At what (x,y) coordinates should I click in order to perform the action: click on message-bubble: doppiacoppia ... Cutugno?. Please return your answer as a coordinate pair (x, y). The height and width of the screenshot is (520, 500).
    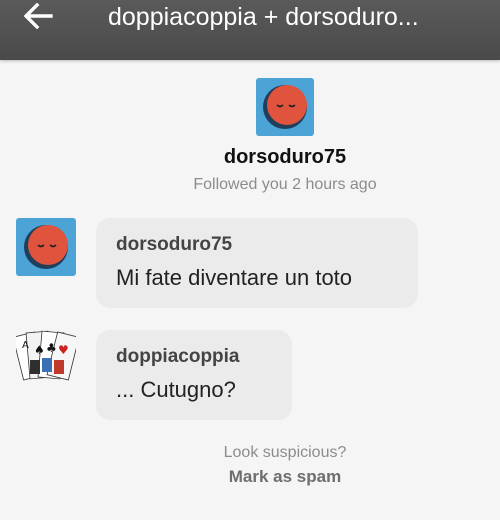
    Looking at the image, I should click on (194, 375).